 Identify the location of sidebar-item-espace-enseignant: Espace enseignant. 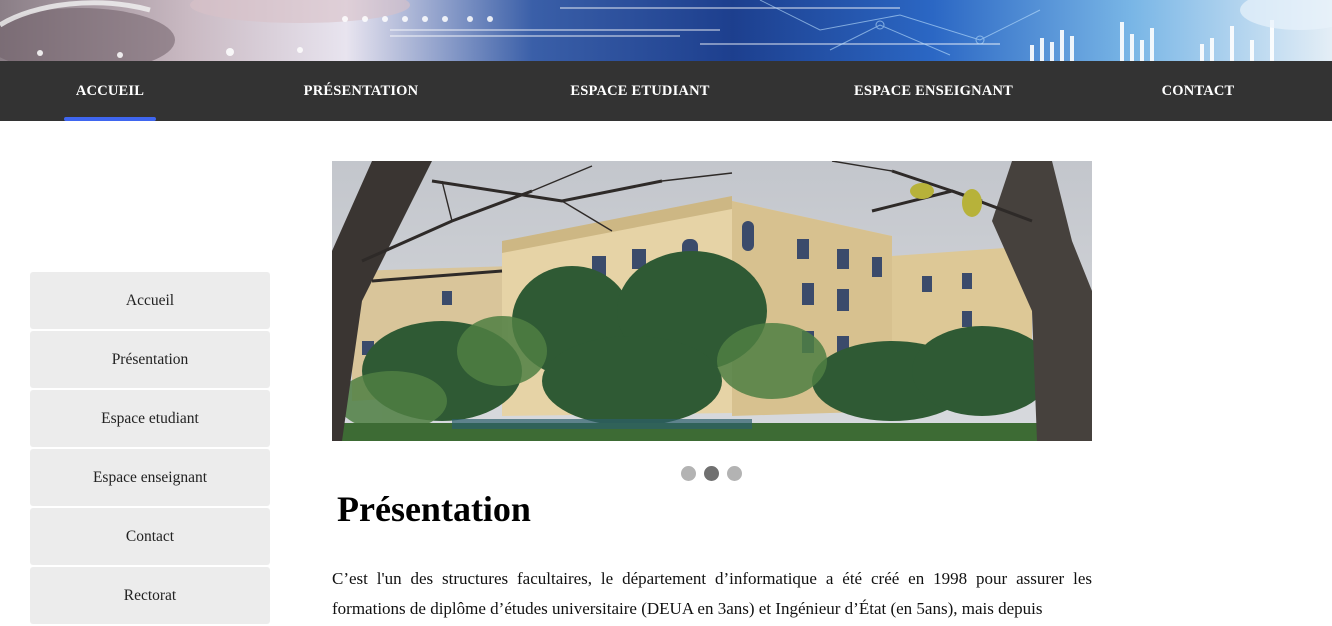
(150, 477).